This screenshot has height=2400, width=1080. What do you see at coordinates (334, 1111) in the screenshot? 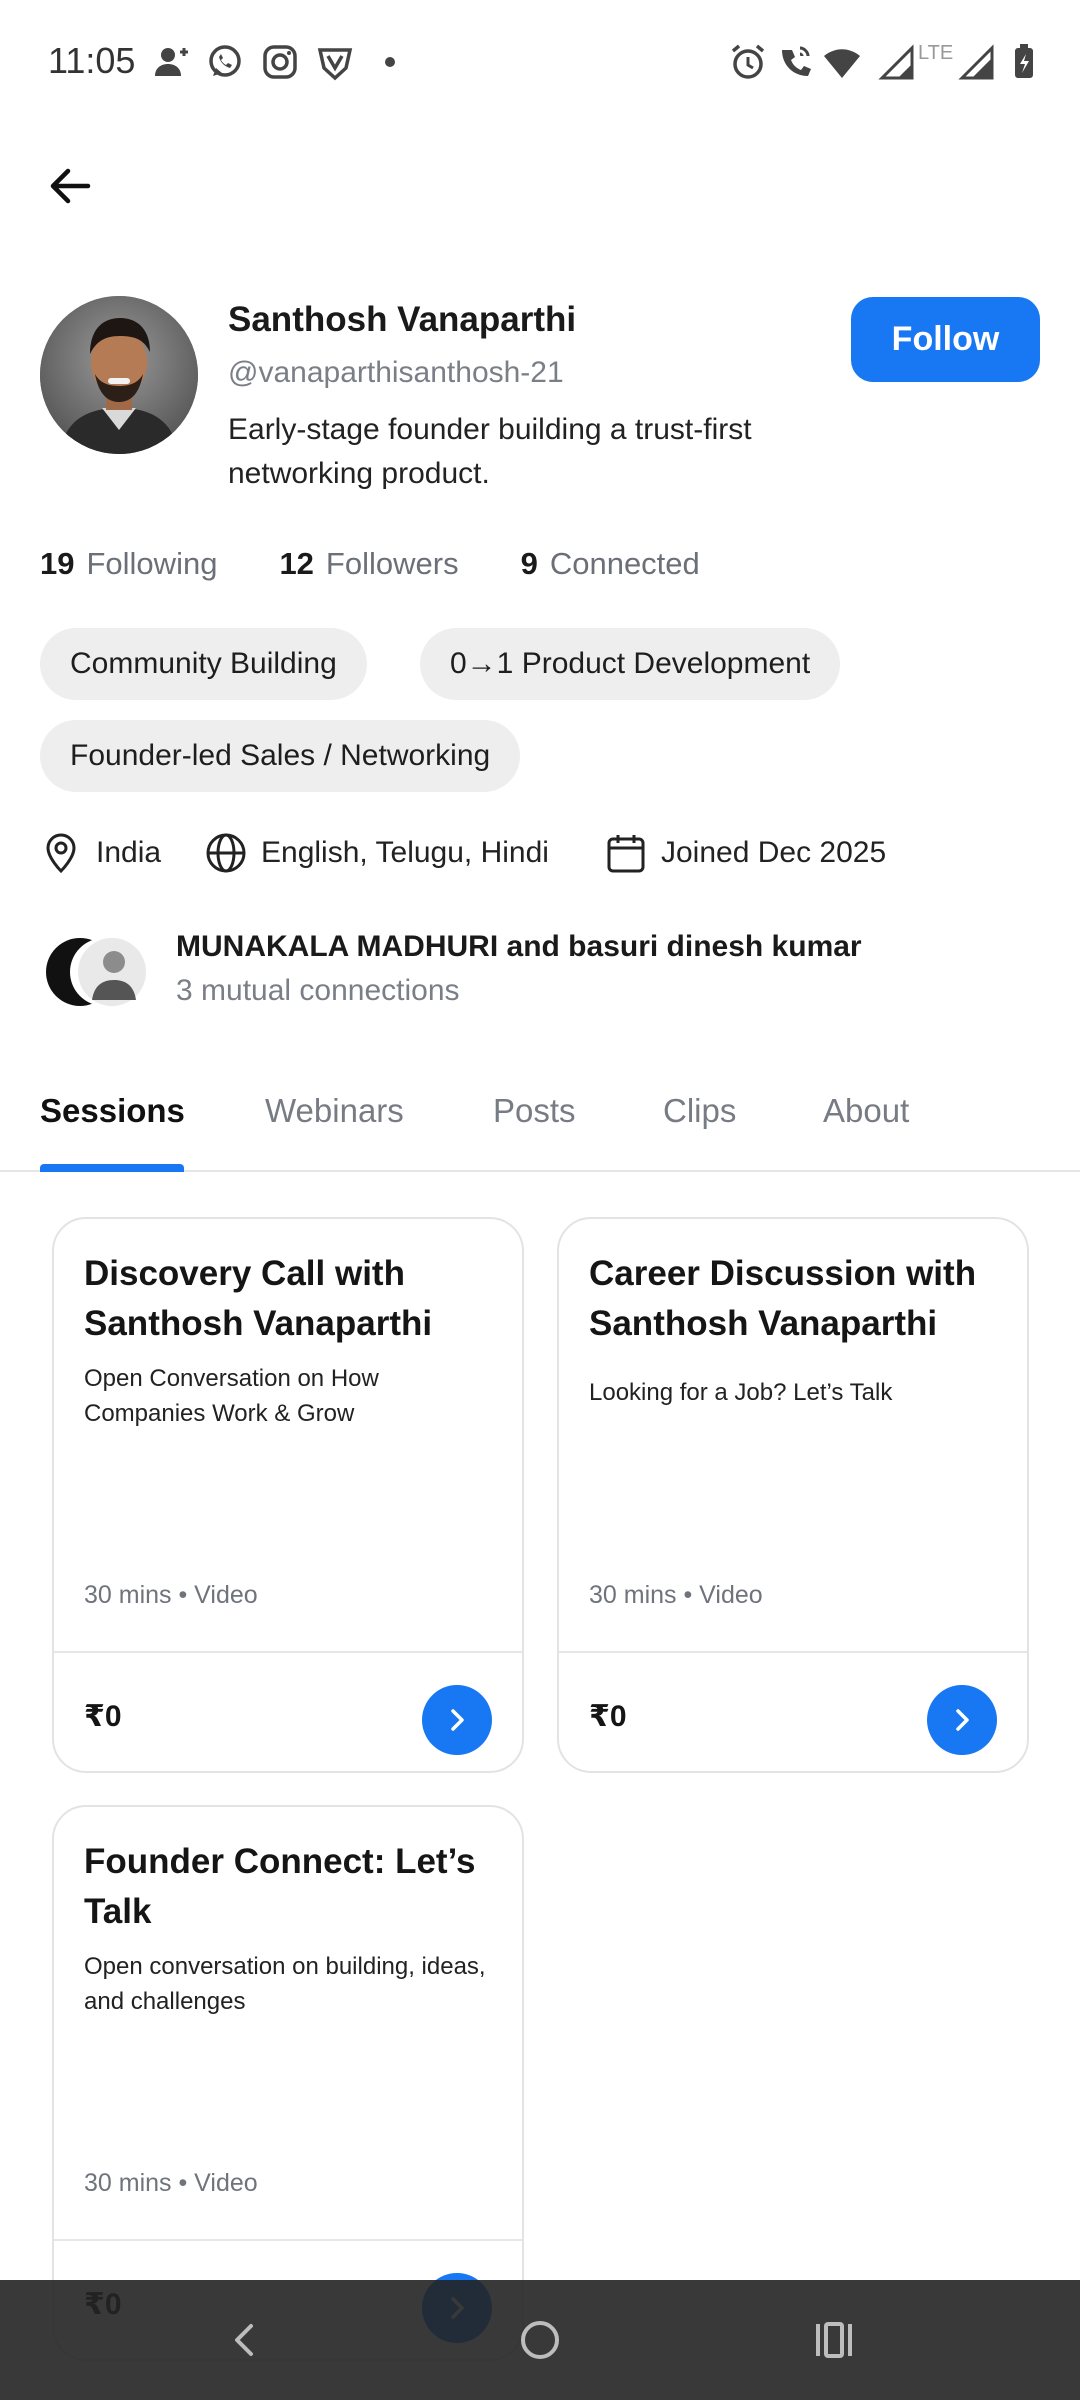
I see `tab-webinars: Webinars` at bounding box center [334, 1111].